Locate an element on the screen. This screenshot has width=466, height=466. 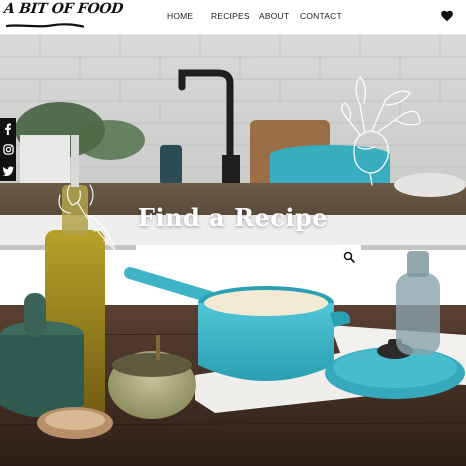
twitter-link is located at coordinates (8, 170).